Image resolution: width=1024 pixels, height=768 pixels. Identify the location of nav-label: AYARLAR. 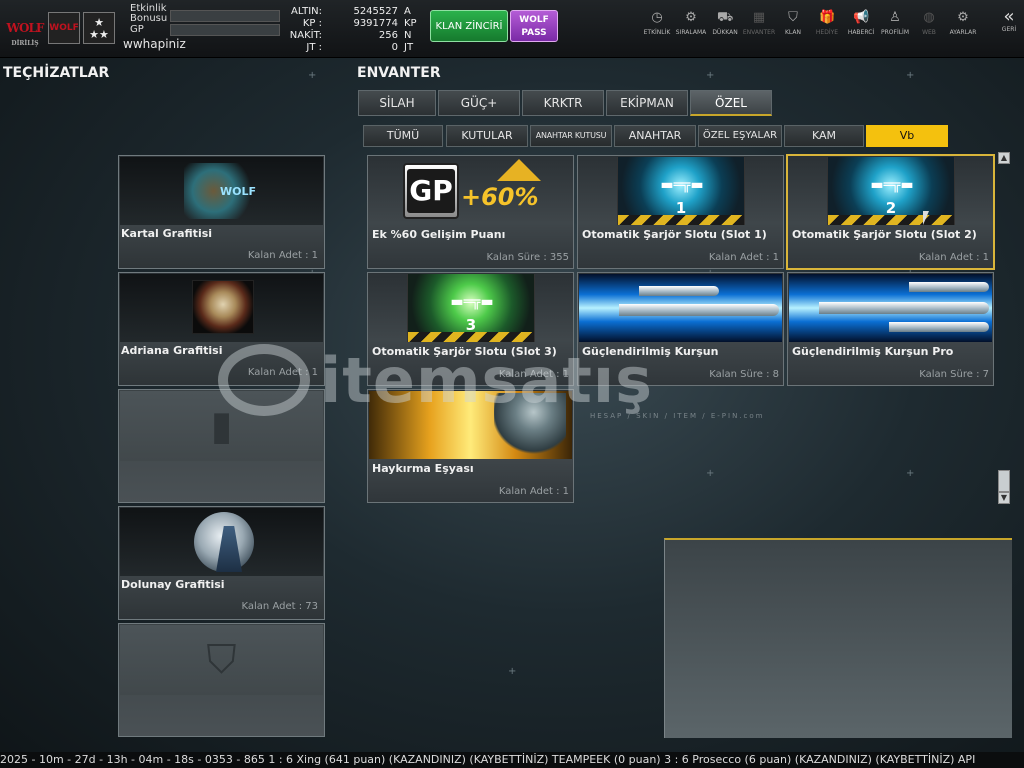
(963, 32).